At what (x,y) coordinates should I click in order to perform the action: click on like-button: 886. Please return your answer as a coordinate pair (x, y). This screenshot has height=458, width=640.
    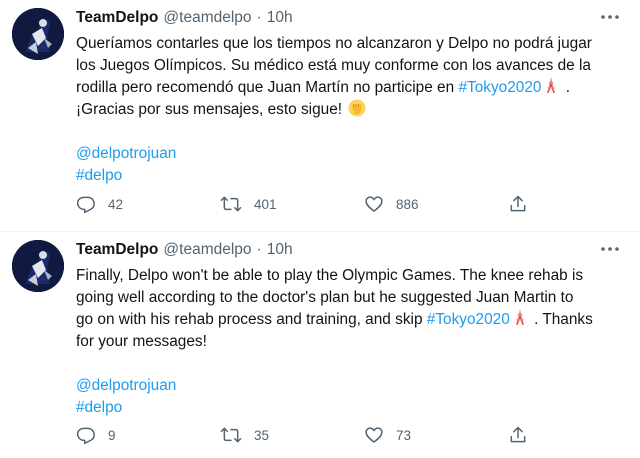
    Looking at the image, I should click on (436, 204).